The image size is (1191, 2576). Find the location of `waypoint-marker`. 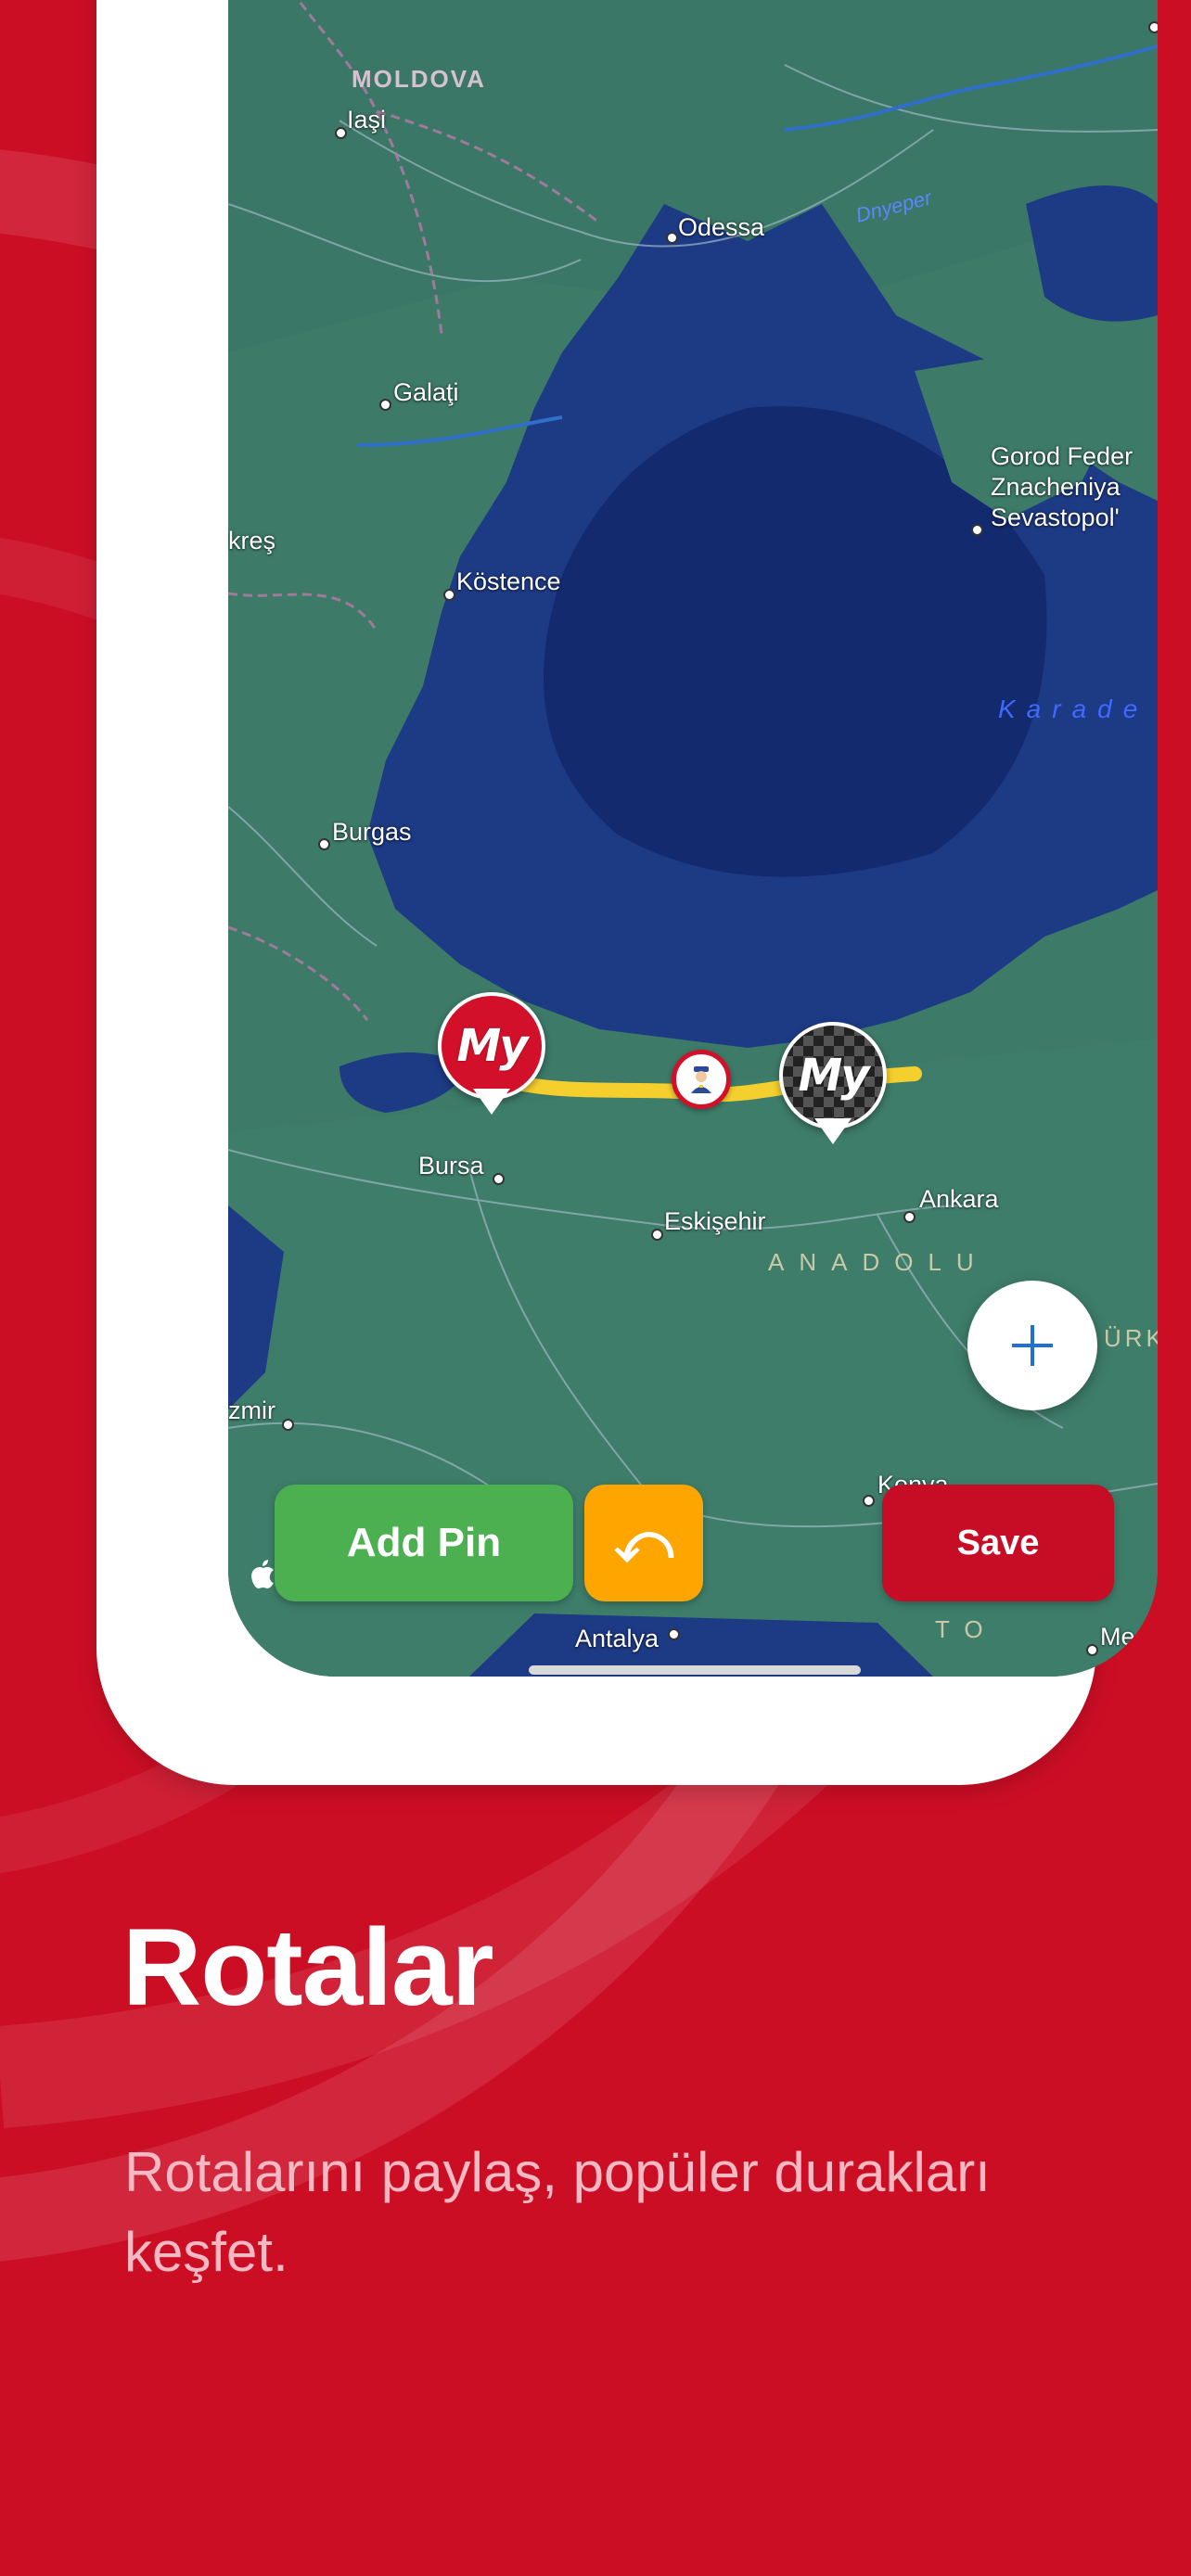

waypoint-marker is located at coordinates (701, 1079).